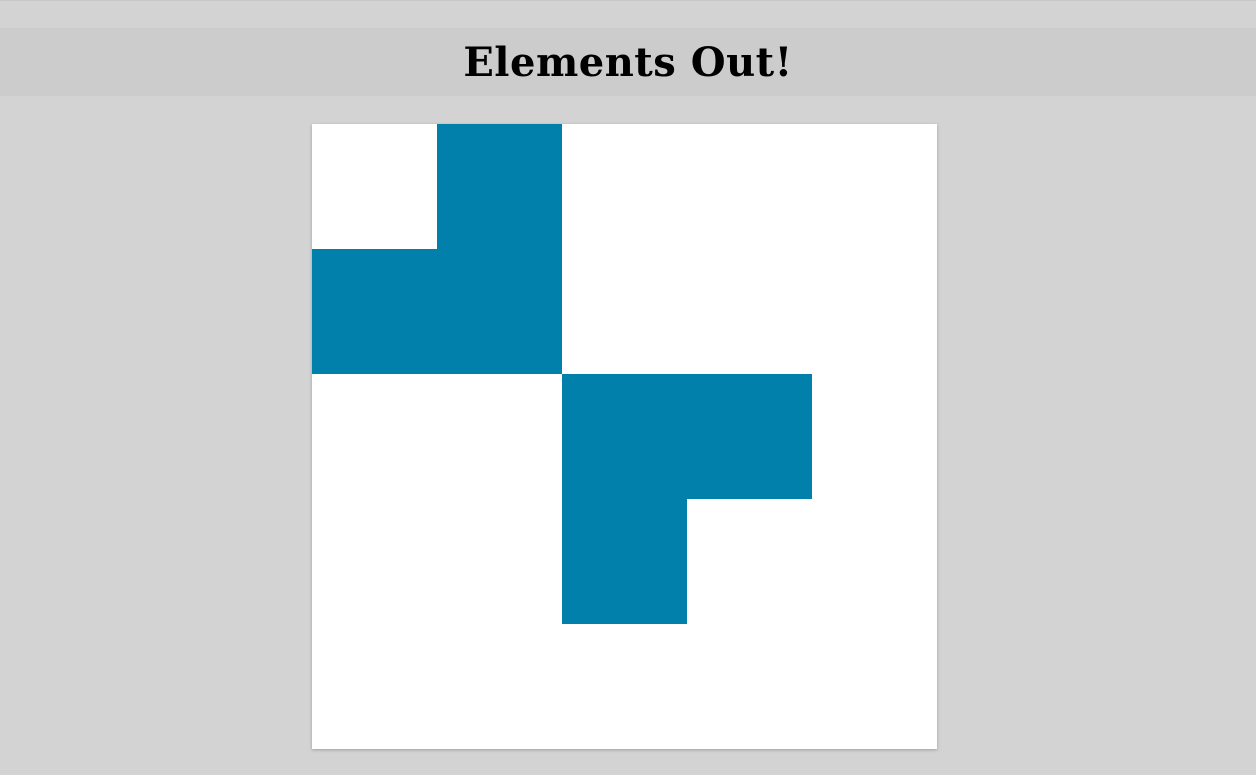  What do you see at coordinates (624, 686) in the screenshot?
I see `board-cell-r4-c2` at bounding box center [624, 686].